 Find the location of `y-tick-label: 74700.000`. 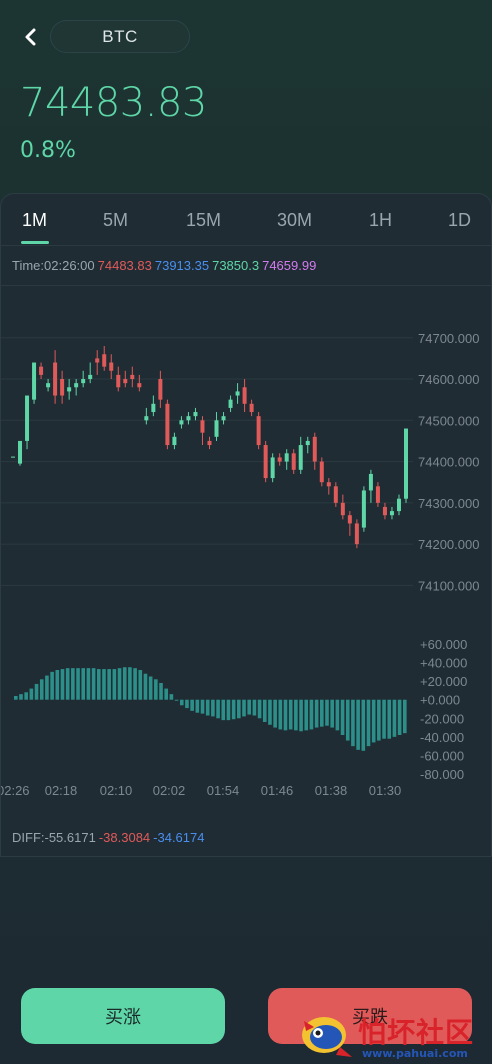

y-tick-label: 74700.000 is located at coordinates (448, 338).